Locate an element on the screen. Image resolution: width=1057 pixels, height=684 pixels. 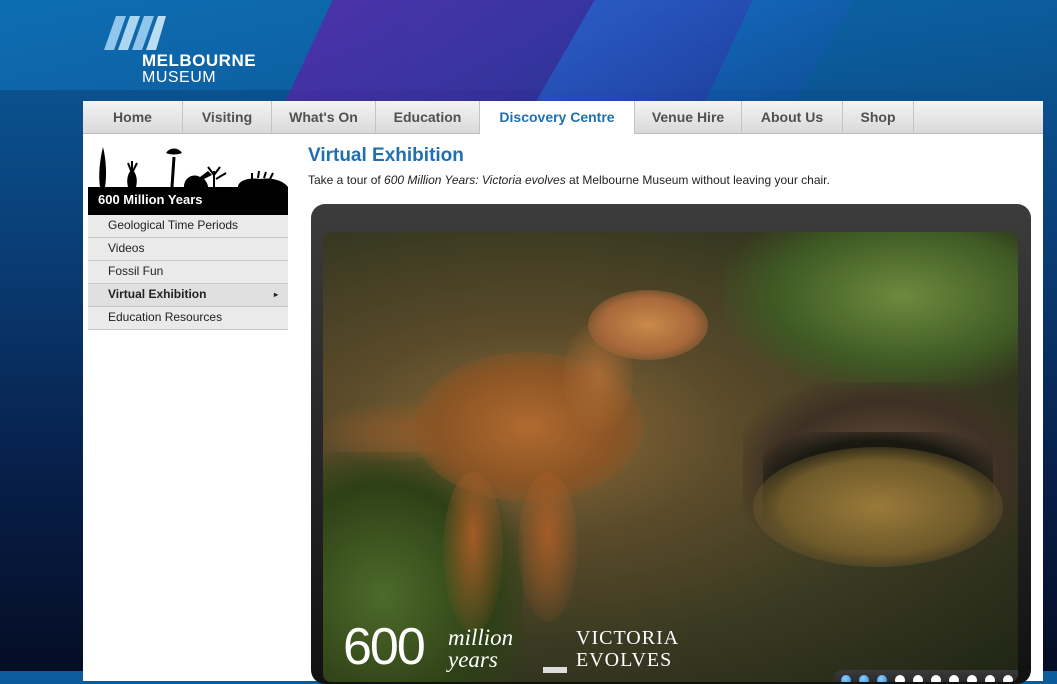
dinosaur-head is located at coordinates (648, 325).